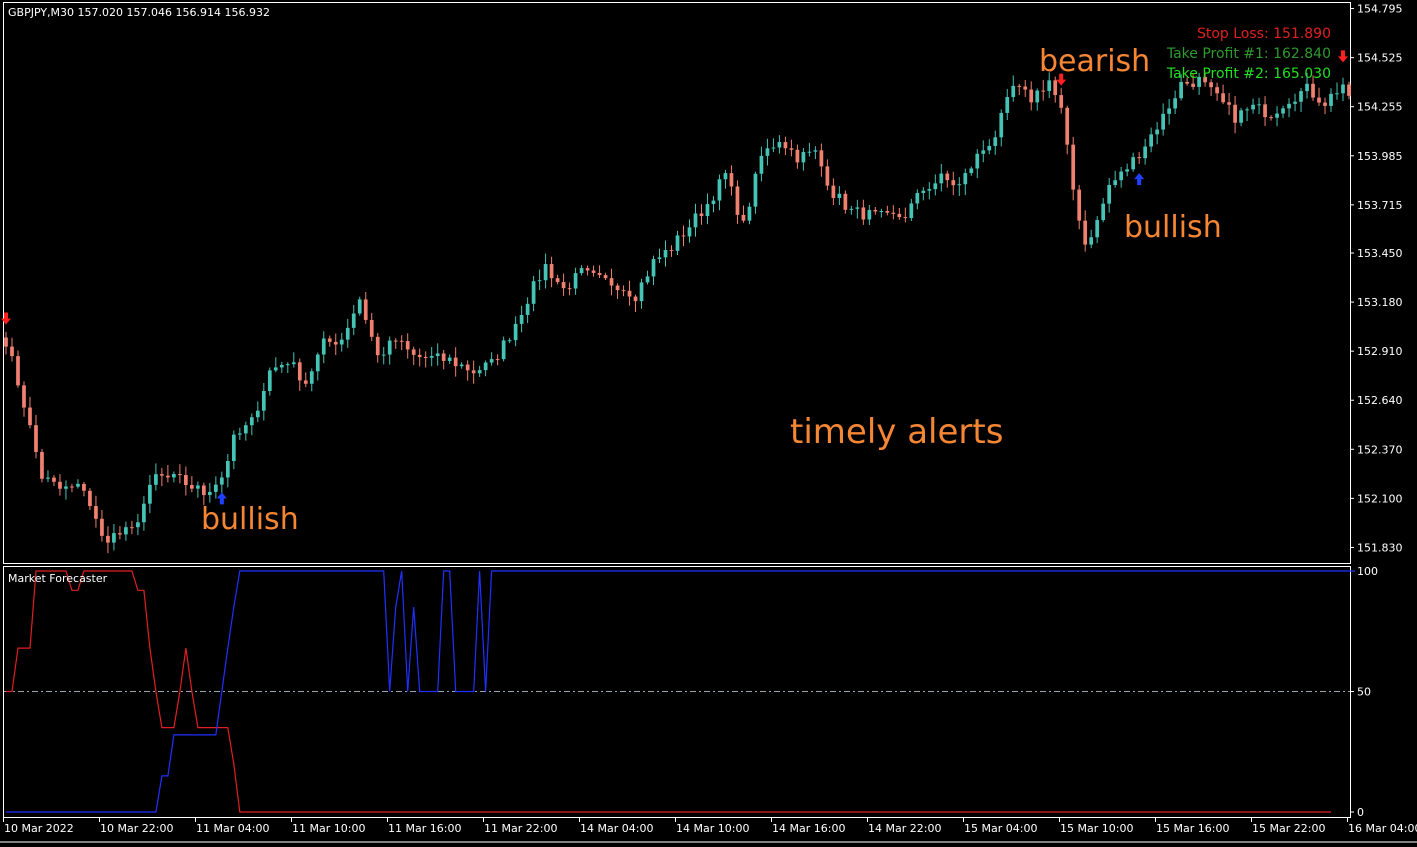  What do you see at coordinates (1192, 828) in the screenshot?
I see `time-tick-label: 15 Mar 16:00` at bounding box center [1192, 828].